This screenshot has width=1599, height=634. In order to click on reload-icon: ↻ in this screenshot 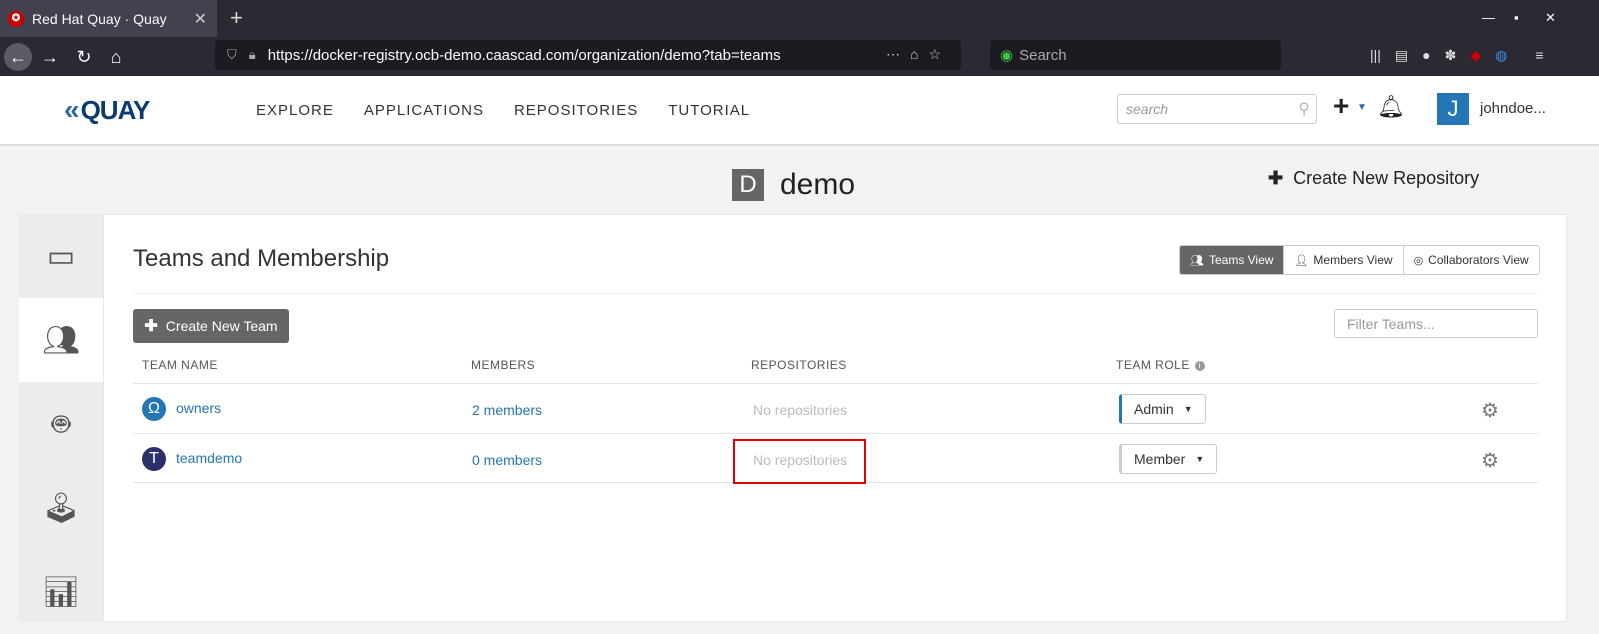, I will do `click(84, 57)`.